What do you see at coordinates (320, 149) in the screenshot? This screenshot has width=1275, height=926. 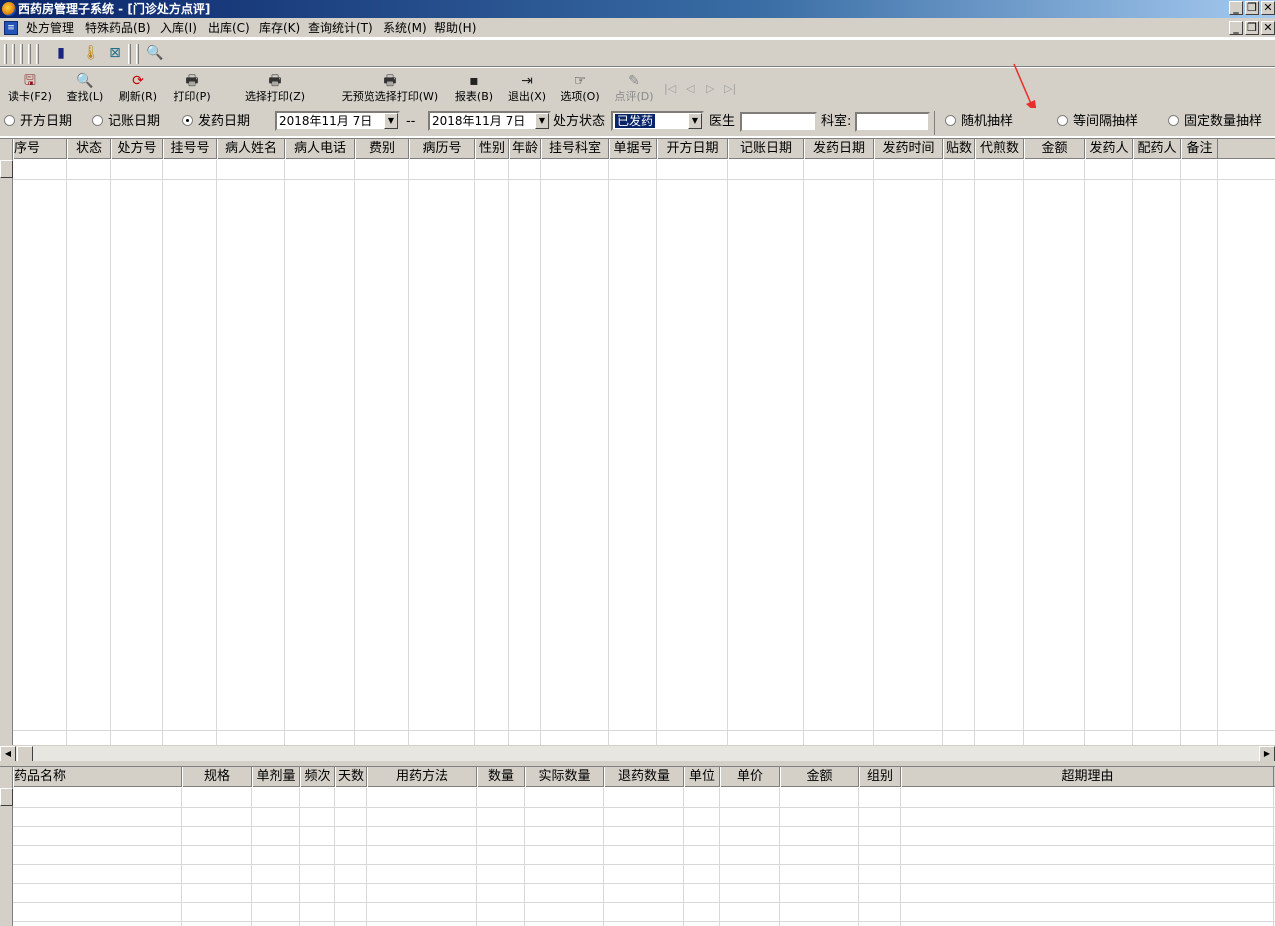 I see `column-header: 病人电话` at bounding box center [320, 149].